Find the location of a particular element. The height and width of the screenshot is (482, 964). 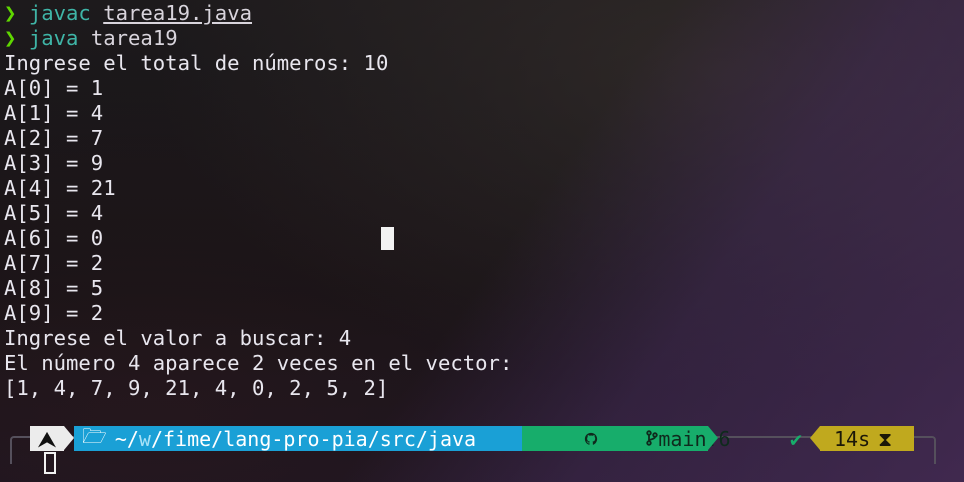

command-line-1: ❯ javac tarea19.java is located at coordinates (484, 13).